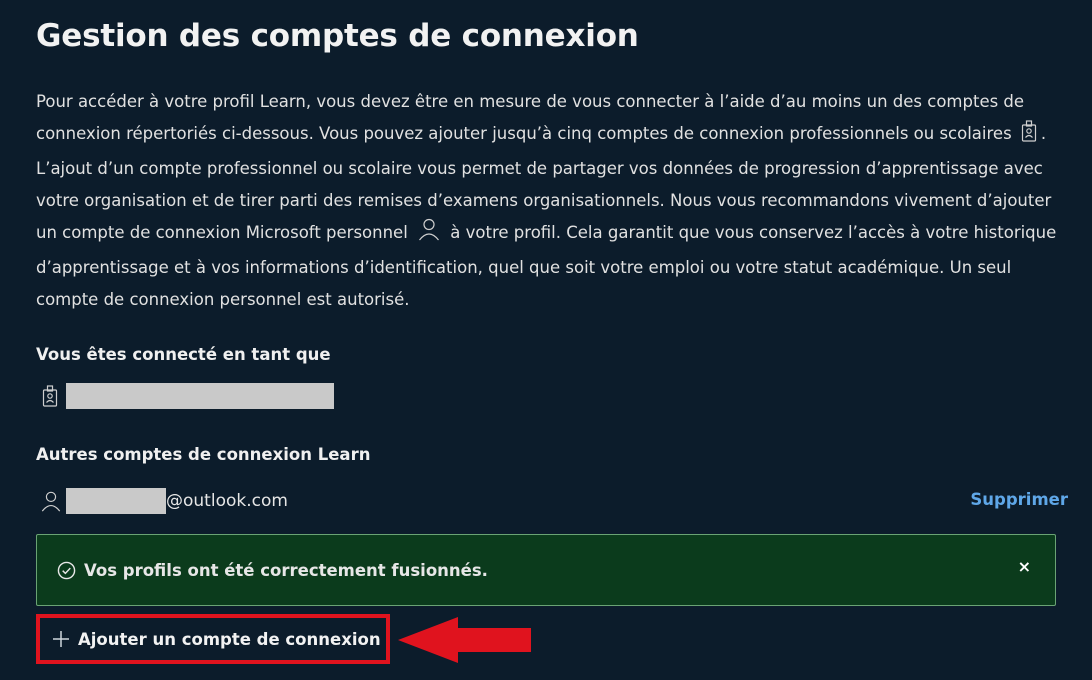  Describe the element at coordinates (183, 354) in the screenshot. I see `signed-in-label: Vous êtes connecté en tant que` at that location.